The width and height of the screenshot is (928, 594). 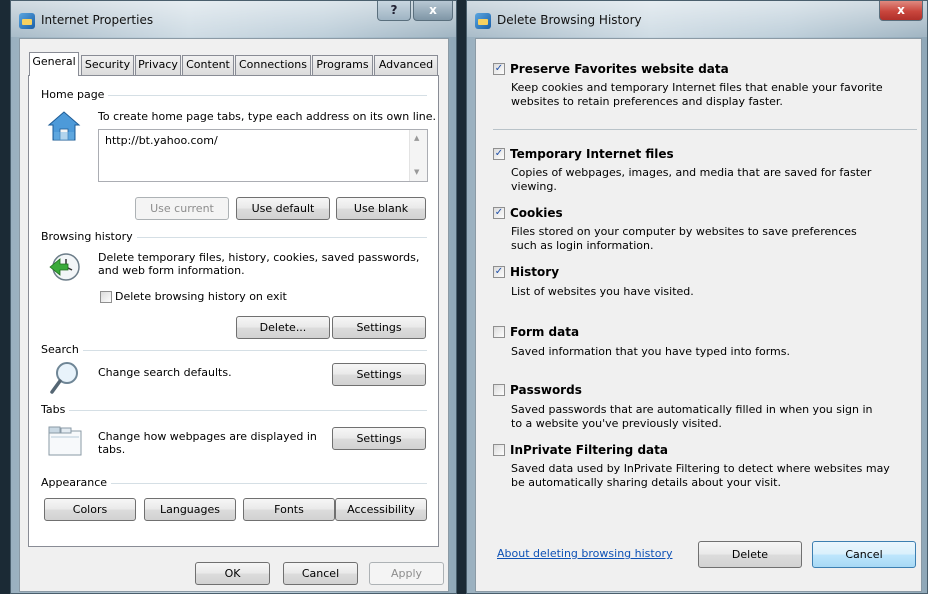 What do you see at coordinates (379, 374) in the screenshot?
I see `search-settings-button: Settings` at bounding box center [379, 374].